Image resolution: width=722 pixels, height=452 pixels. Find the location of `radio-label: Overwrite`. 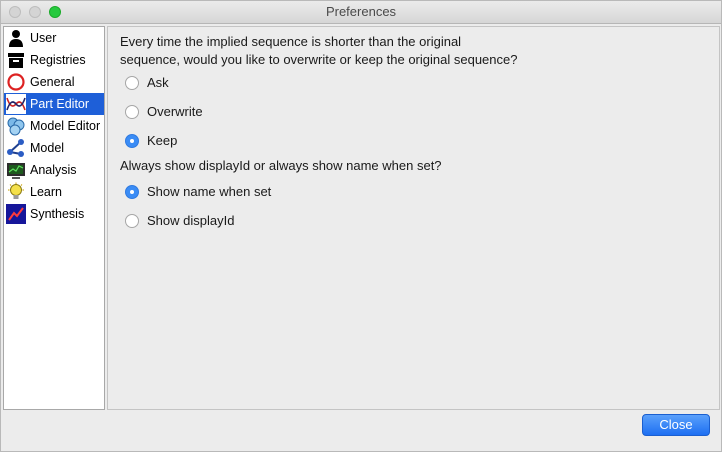

radio-label: Overwrite is located at coordinates (175, 111).